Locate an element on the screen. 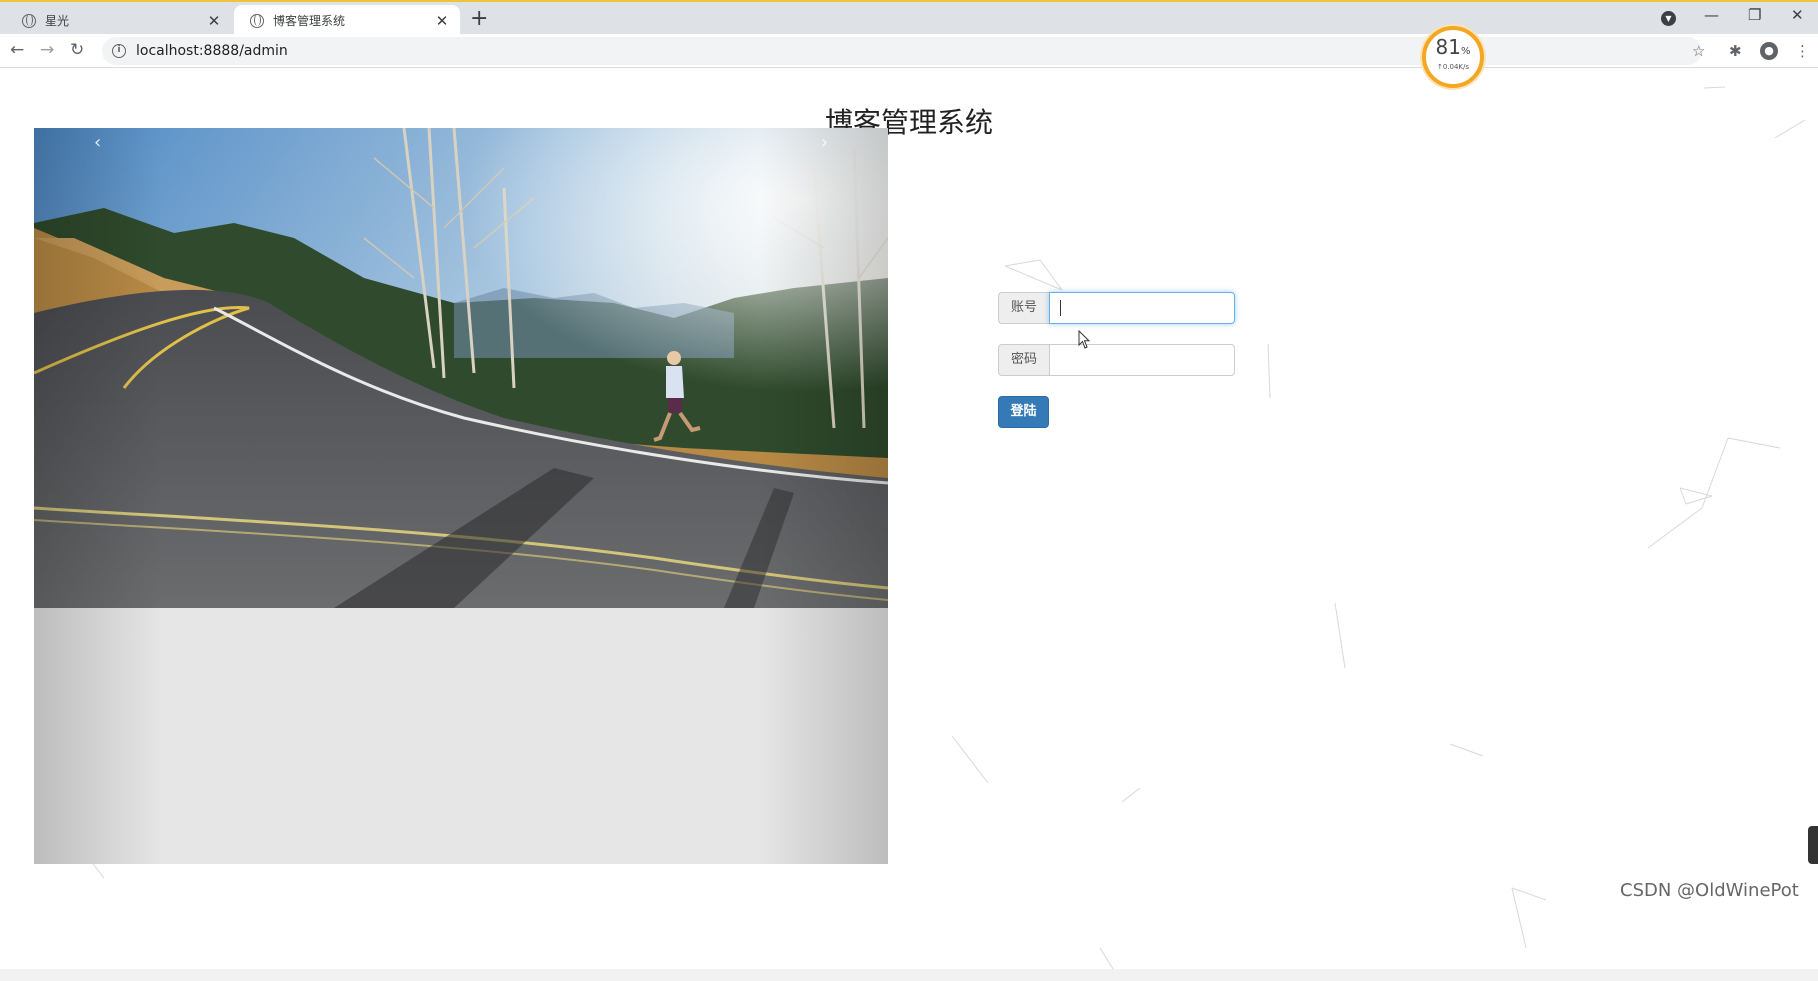 This screenshot has height=981, width=1818. password-input is located at coordinates (1142, 360).